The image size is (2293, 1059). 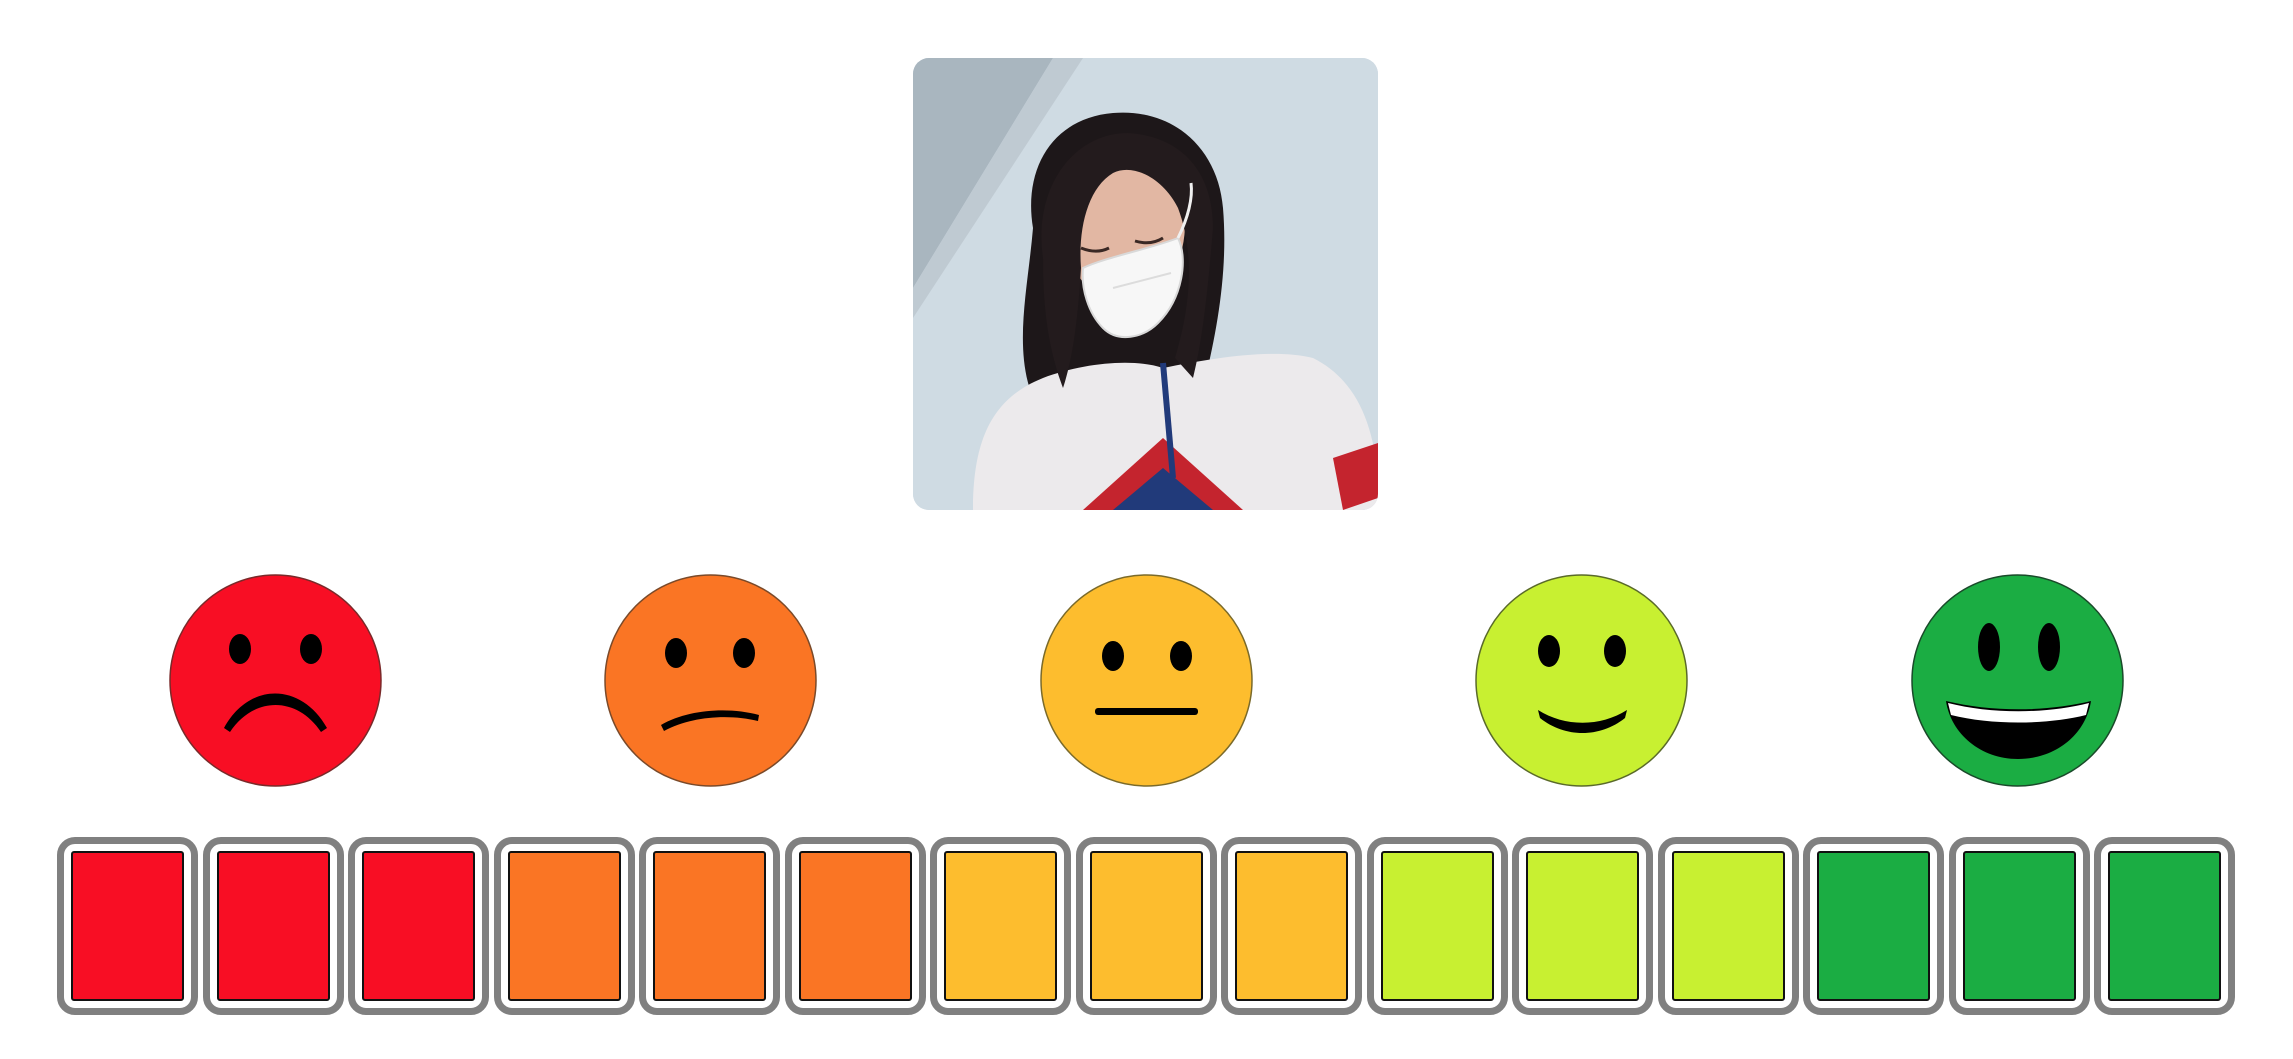 What do you see at coordinates (240, 649) in the screenshot?
I see `very-sad-face-left-eye` at bounding box center [240, 649].